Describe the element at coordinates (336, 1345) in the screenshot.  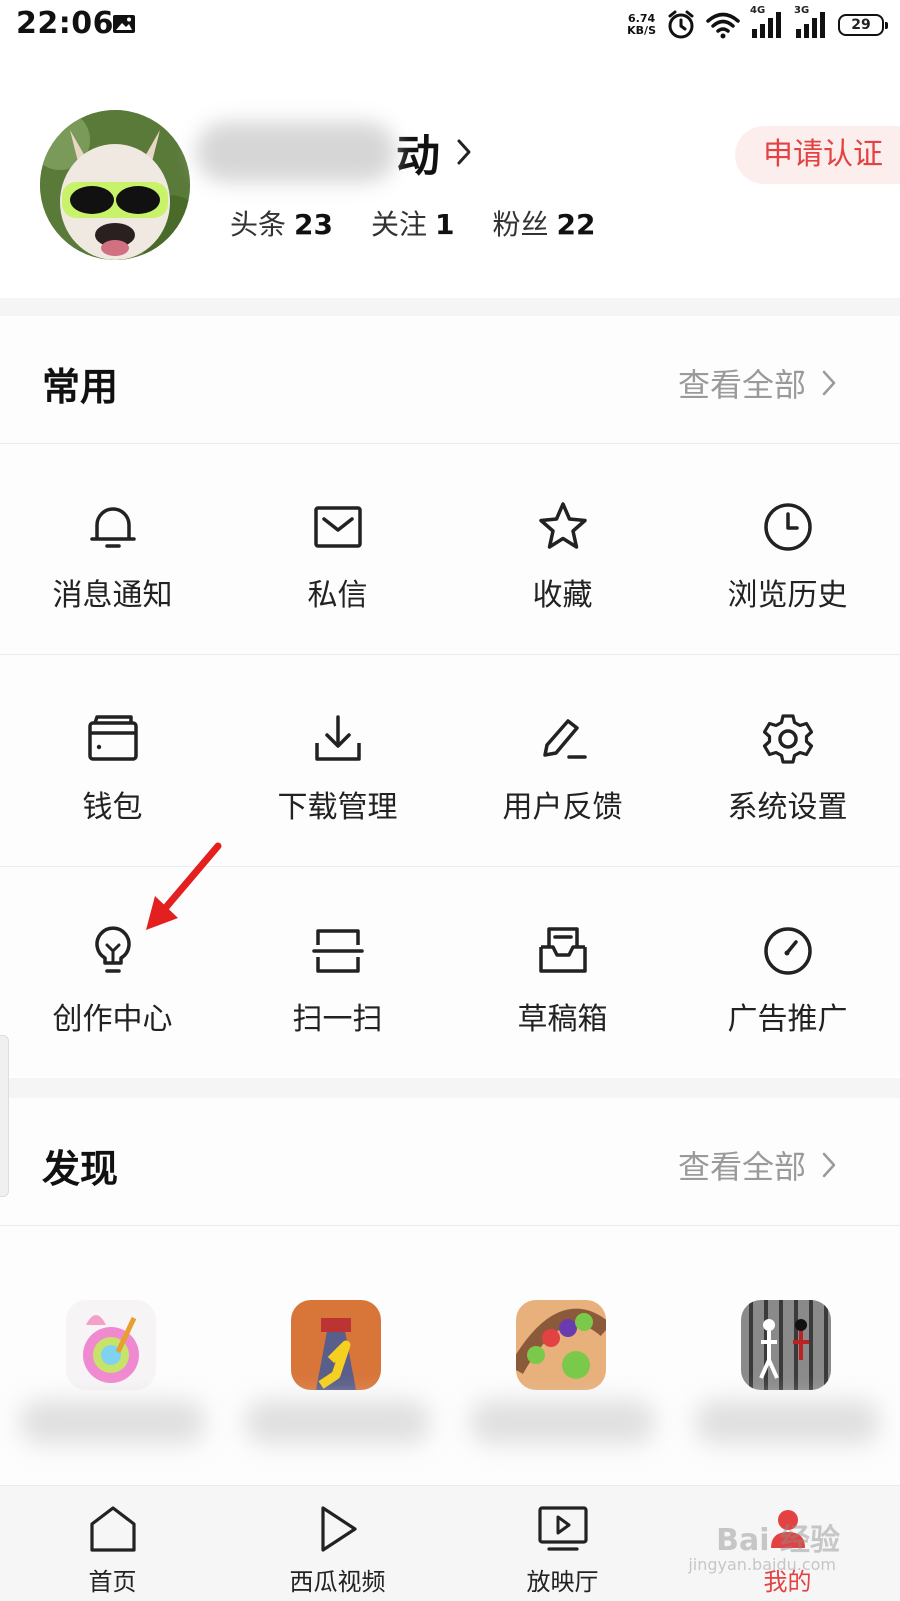
I see `runner-game-icon` at that location.